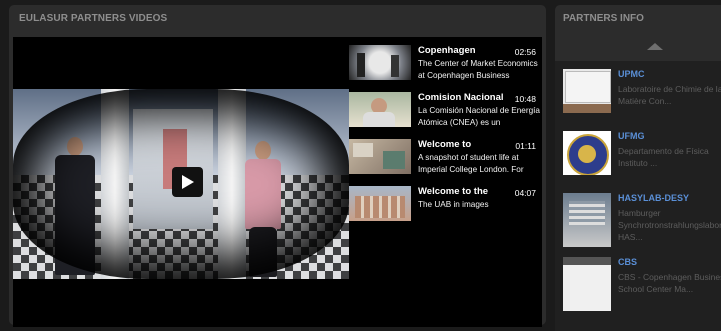 The image size is (721, 331). What do you see at coordinates (453, 191) in the screenshot?
I see `playlist-item-title: Welcome to the` at bounding box center [453, 191].